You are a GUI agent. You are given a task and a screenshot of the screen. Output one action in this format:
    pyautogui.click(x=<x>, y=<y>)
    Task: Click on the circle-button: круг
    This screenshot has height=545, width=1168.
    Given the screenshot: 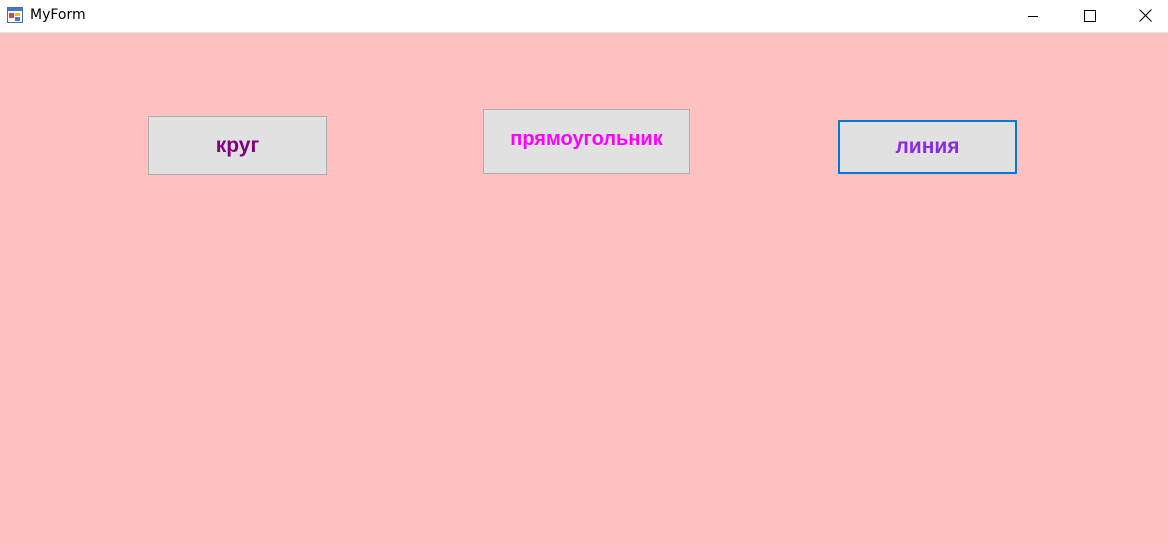 What is the action you would take?
    pyautogui.click(x=237, y=145)
    